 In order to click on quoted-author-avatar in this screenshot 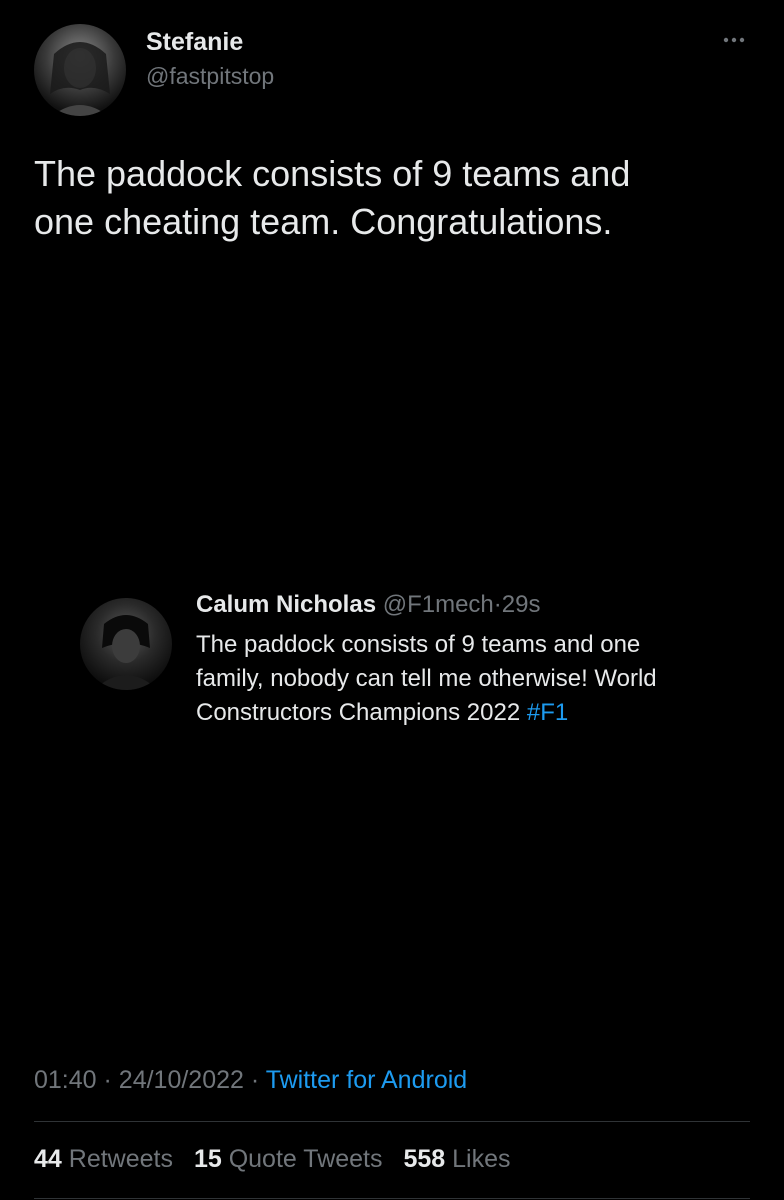, I will do `click(126, 644)`.